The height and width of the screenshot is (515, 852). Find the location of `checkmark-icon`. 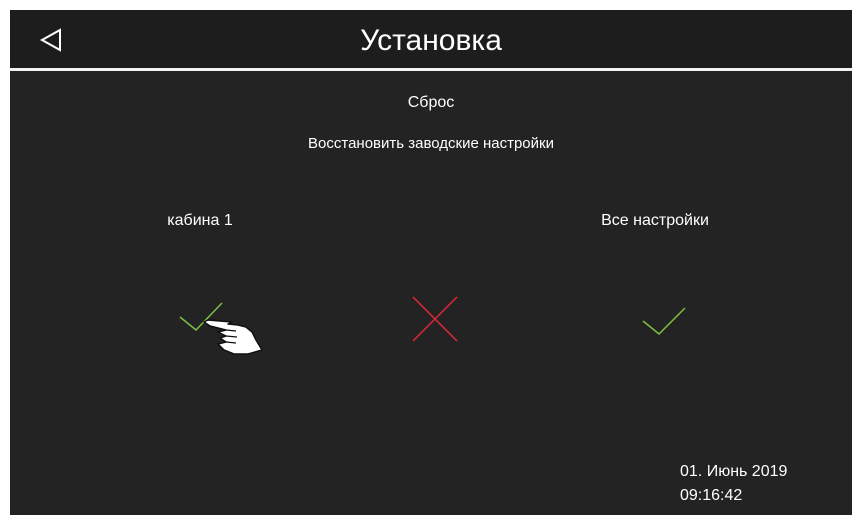

checkmark-icon is located at coordinates (665, 317).